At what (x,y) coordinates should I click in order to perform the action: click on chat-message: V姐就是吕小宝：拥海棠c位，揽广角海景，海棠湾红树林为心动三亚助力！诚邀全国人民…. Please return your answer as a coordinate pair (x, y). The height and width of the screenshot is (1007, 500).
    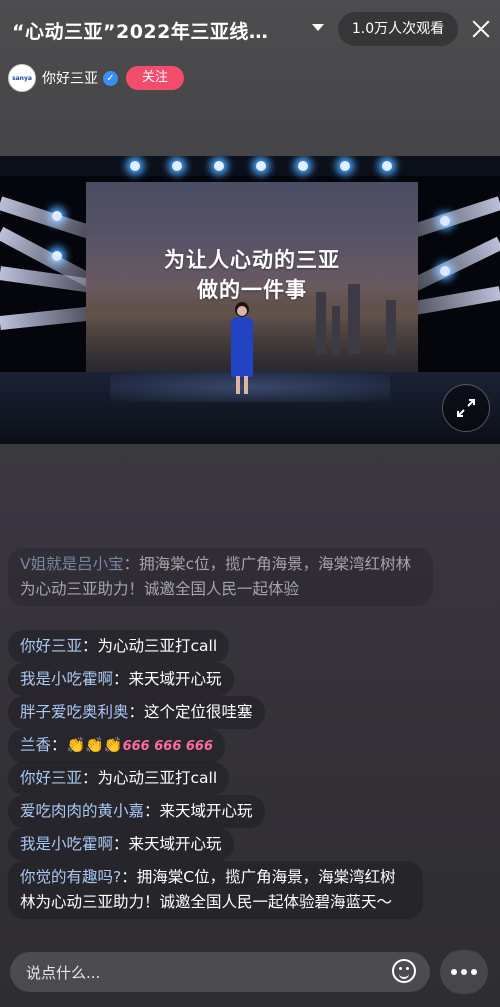
    Looking at the image, I should click on (220, 577).